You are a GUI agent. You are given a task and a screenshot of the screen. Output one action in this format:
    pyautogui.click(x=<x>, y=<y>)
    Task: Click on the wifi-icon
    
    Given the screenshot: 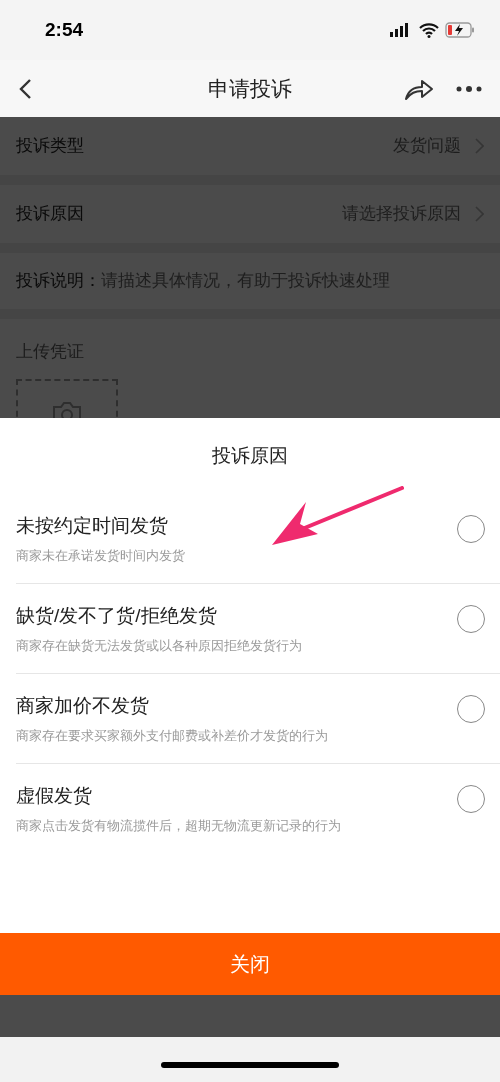 What is the action you would take?
    pyautogui.click(x=429, y=30)
    